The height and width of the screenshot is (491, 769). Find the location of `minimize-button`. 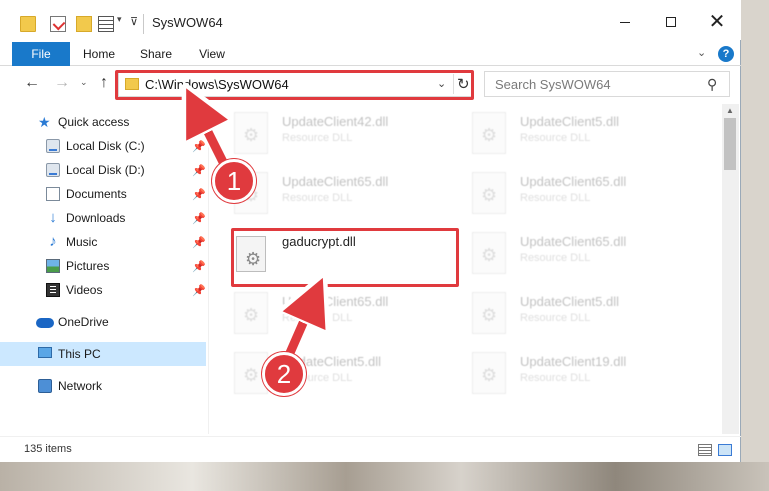

minimize-button is located at coordinates (625, 23).